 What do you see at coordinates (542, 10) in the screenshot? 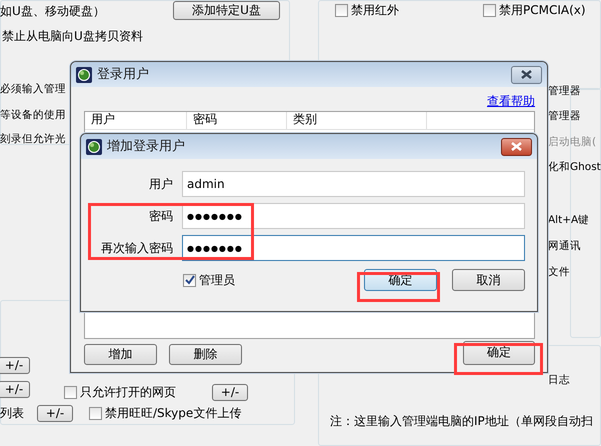
I see `checkbox-label: 禁用PCMCIA(x)` at bounding box center [542, 10].